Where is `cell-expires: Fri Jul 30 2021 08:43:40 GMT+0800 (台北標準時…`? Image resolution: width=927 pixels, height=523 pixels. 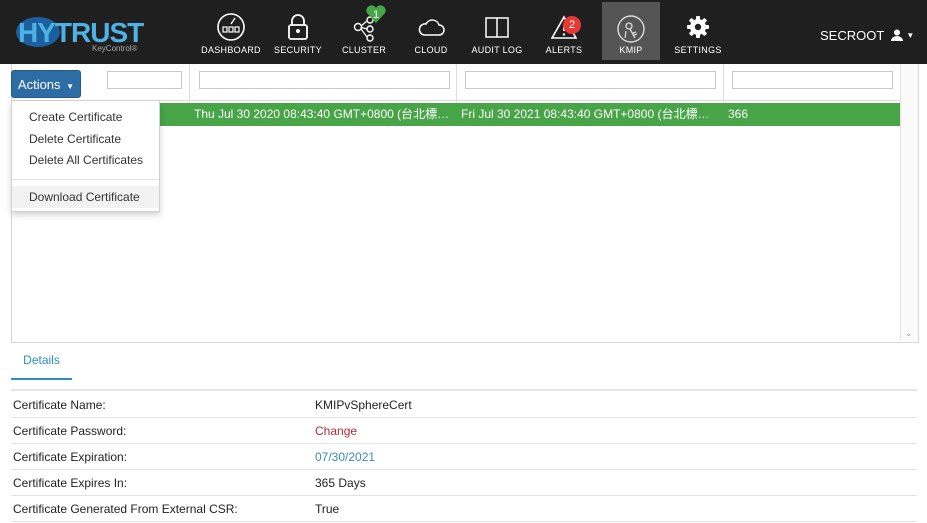
cell-expires: Fri Jul 30 2021 08:43:40 GMT+0800 (台北標準時… is located at coordinates (589, 114).